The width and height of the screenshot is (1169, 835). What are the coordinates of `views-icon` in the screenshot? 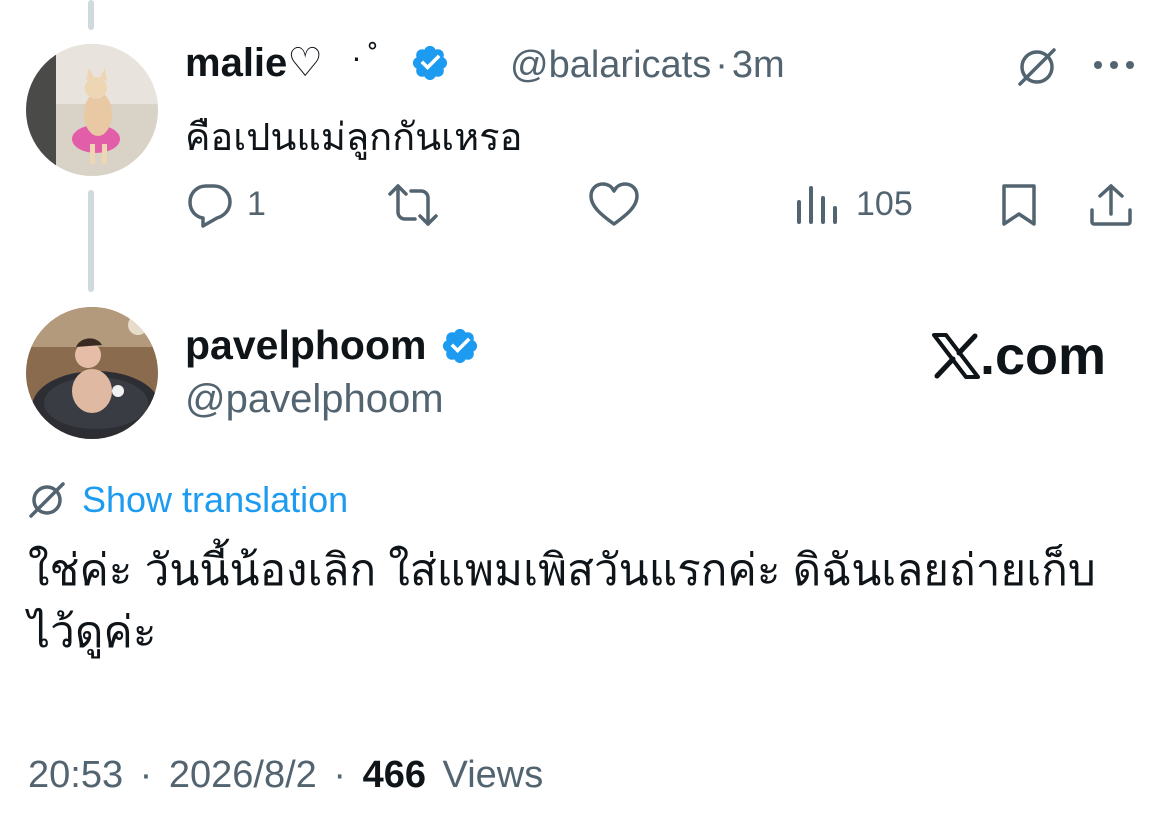 It's located at (817, 207).